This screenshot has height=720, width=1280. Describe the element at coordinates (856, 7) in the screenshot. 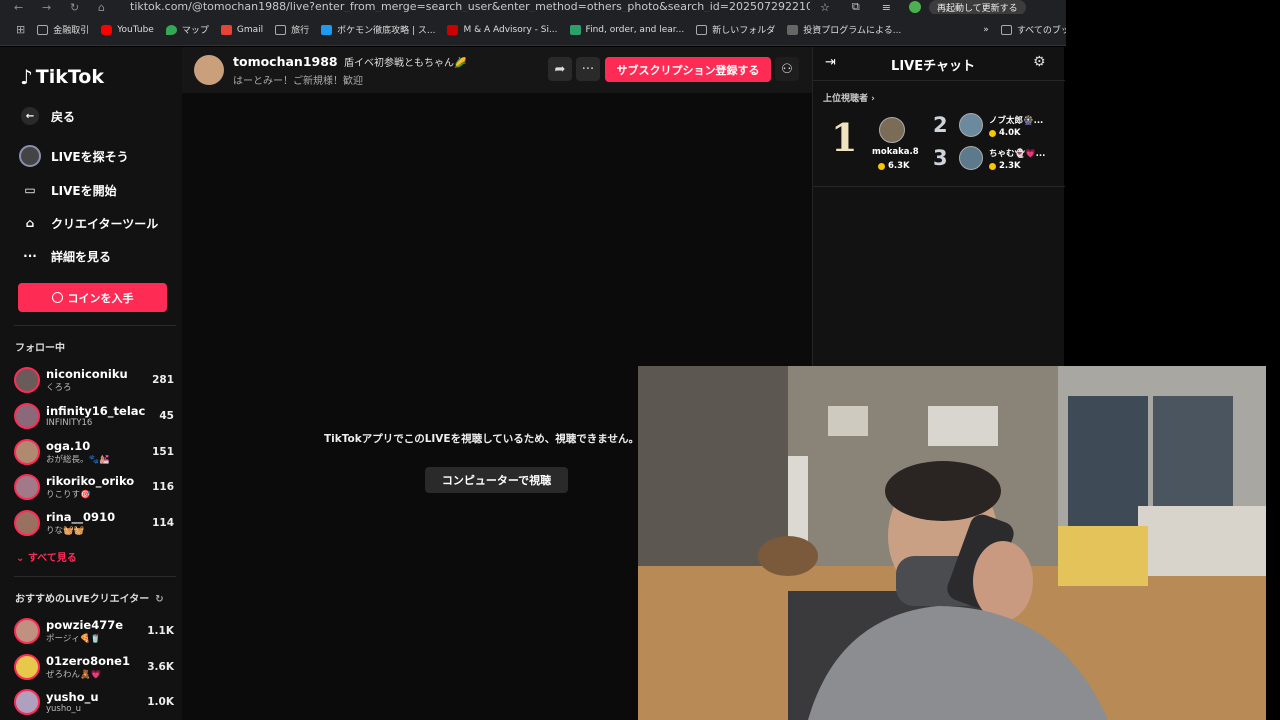

I see `extensions-icon: ⧉` at that location.